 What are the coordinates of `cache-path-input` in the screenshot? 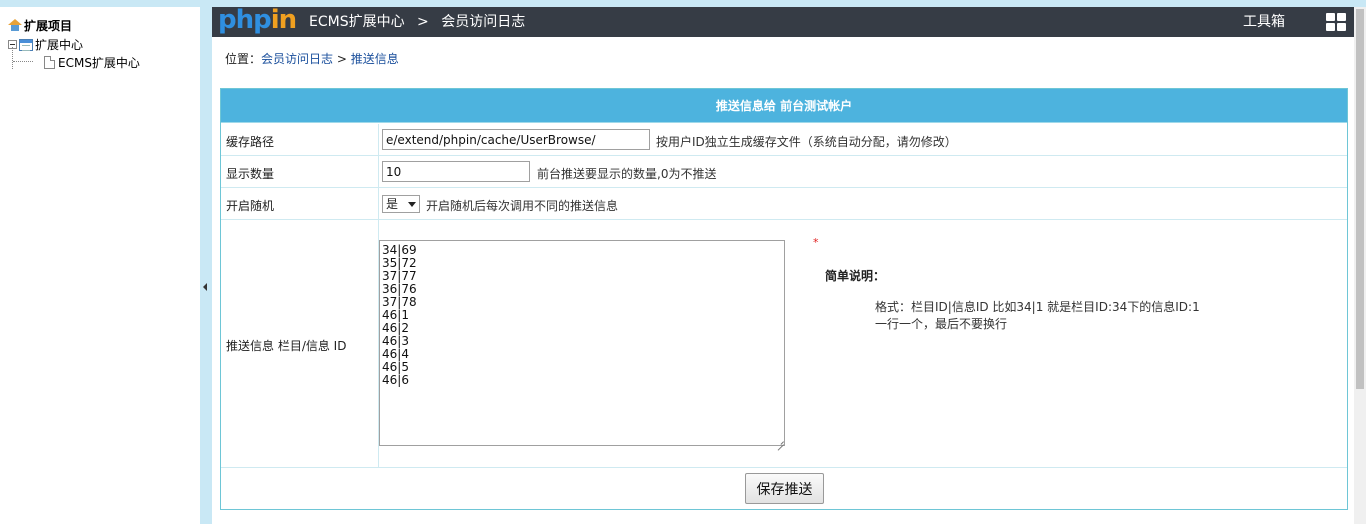 It's located at (516, 139).